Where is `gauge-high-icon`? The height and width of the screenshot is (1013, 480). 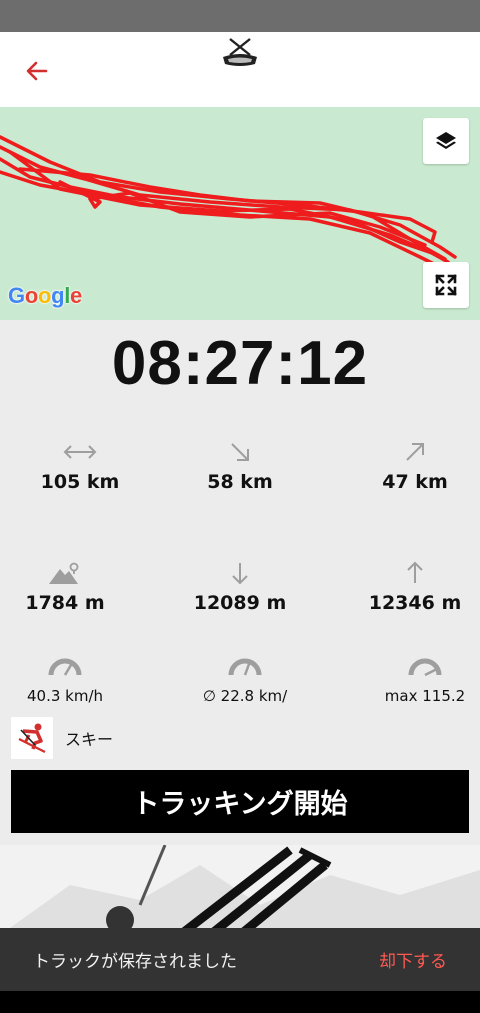
gauge-high-icon is located at coordinates (425, 667).